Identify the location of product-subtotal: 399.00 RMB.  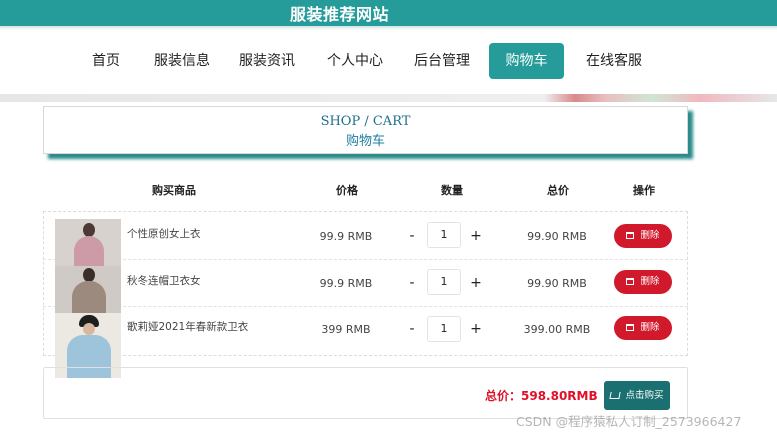
(557, 329).